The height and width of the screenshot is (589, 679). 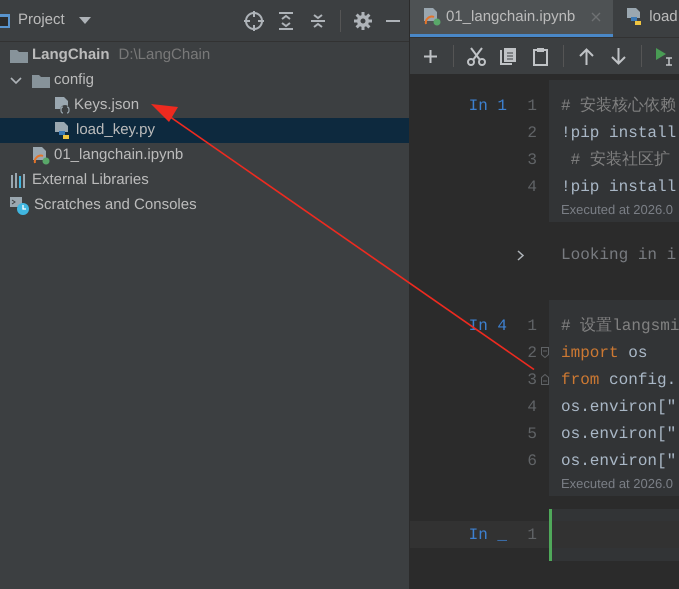 I want to click on panel-title: Project, so click(x=41, y=20).